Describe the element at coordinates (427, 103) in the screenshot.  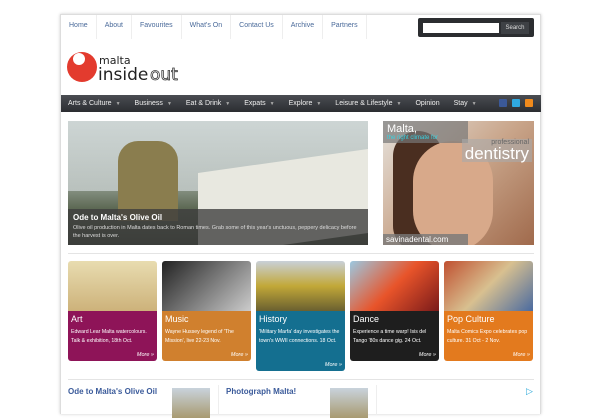
I see `nav-opinion: Opinion` at that location.